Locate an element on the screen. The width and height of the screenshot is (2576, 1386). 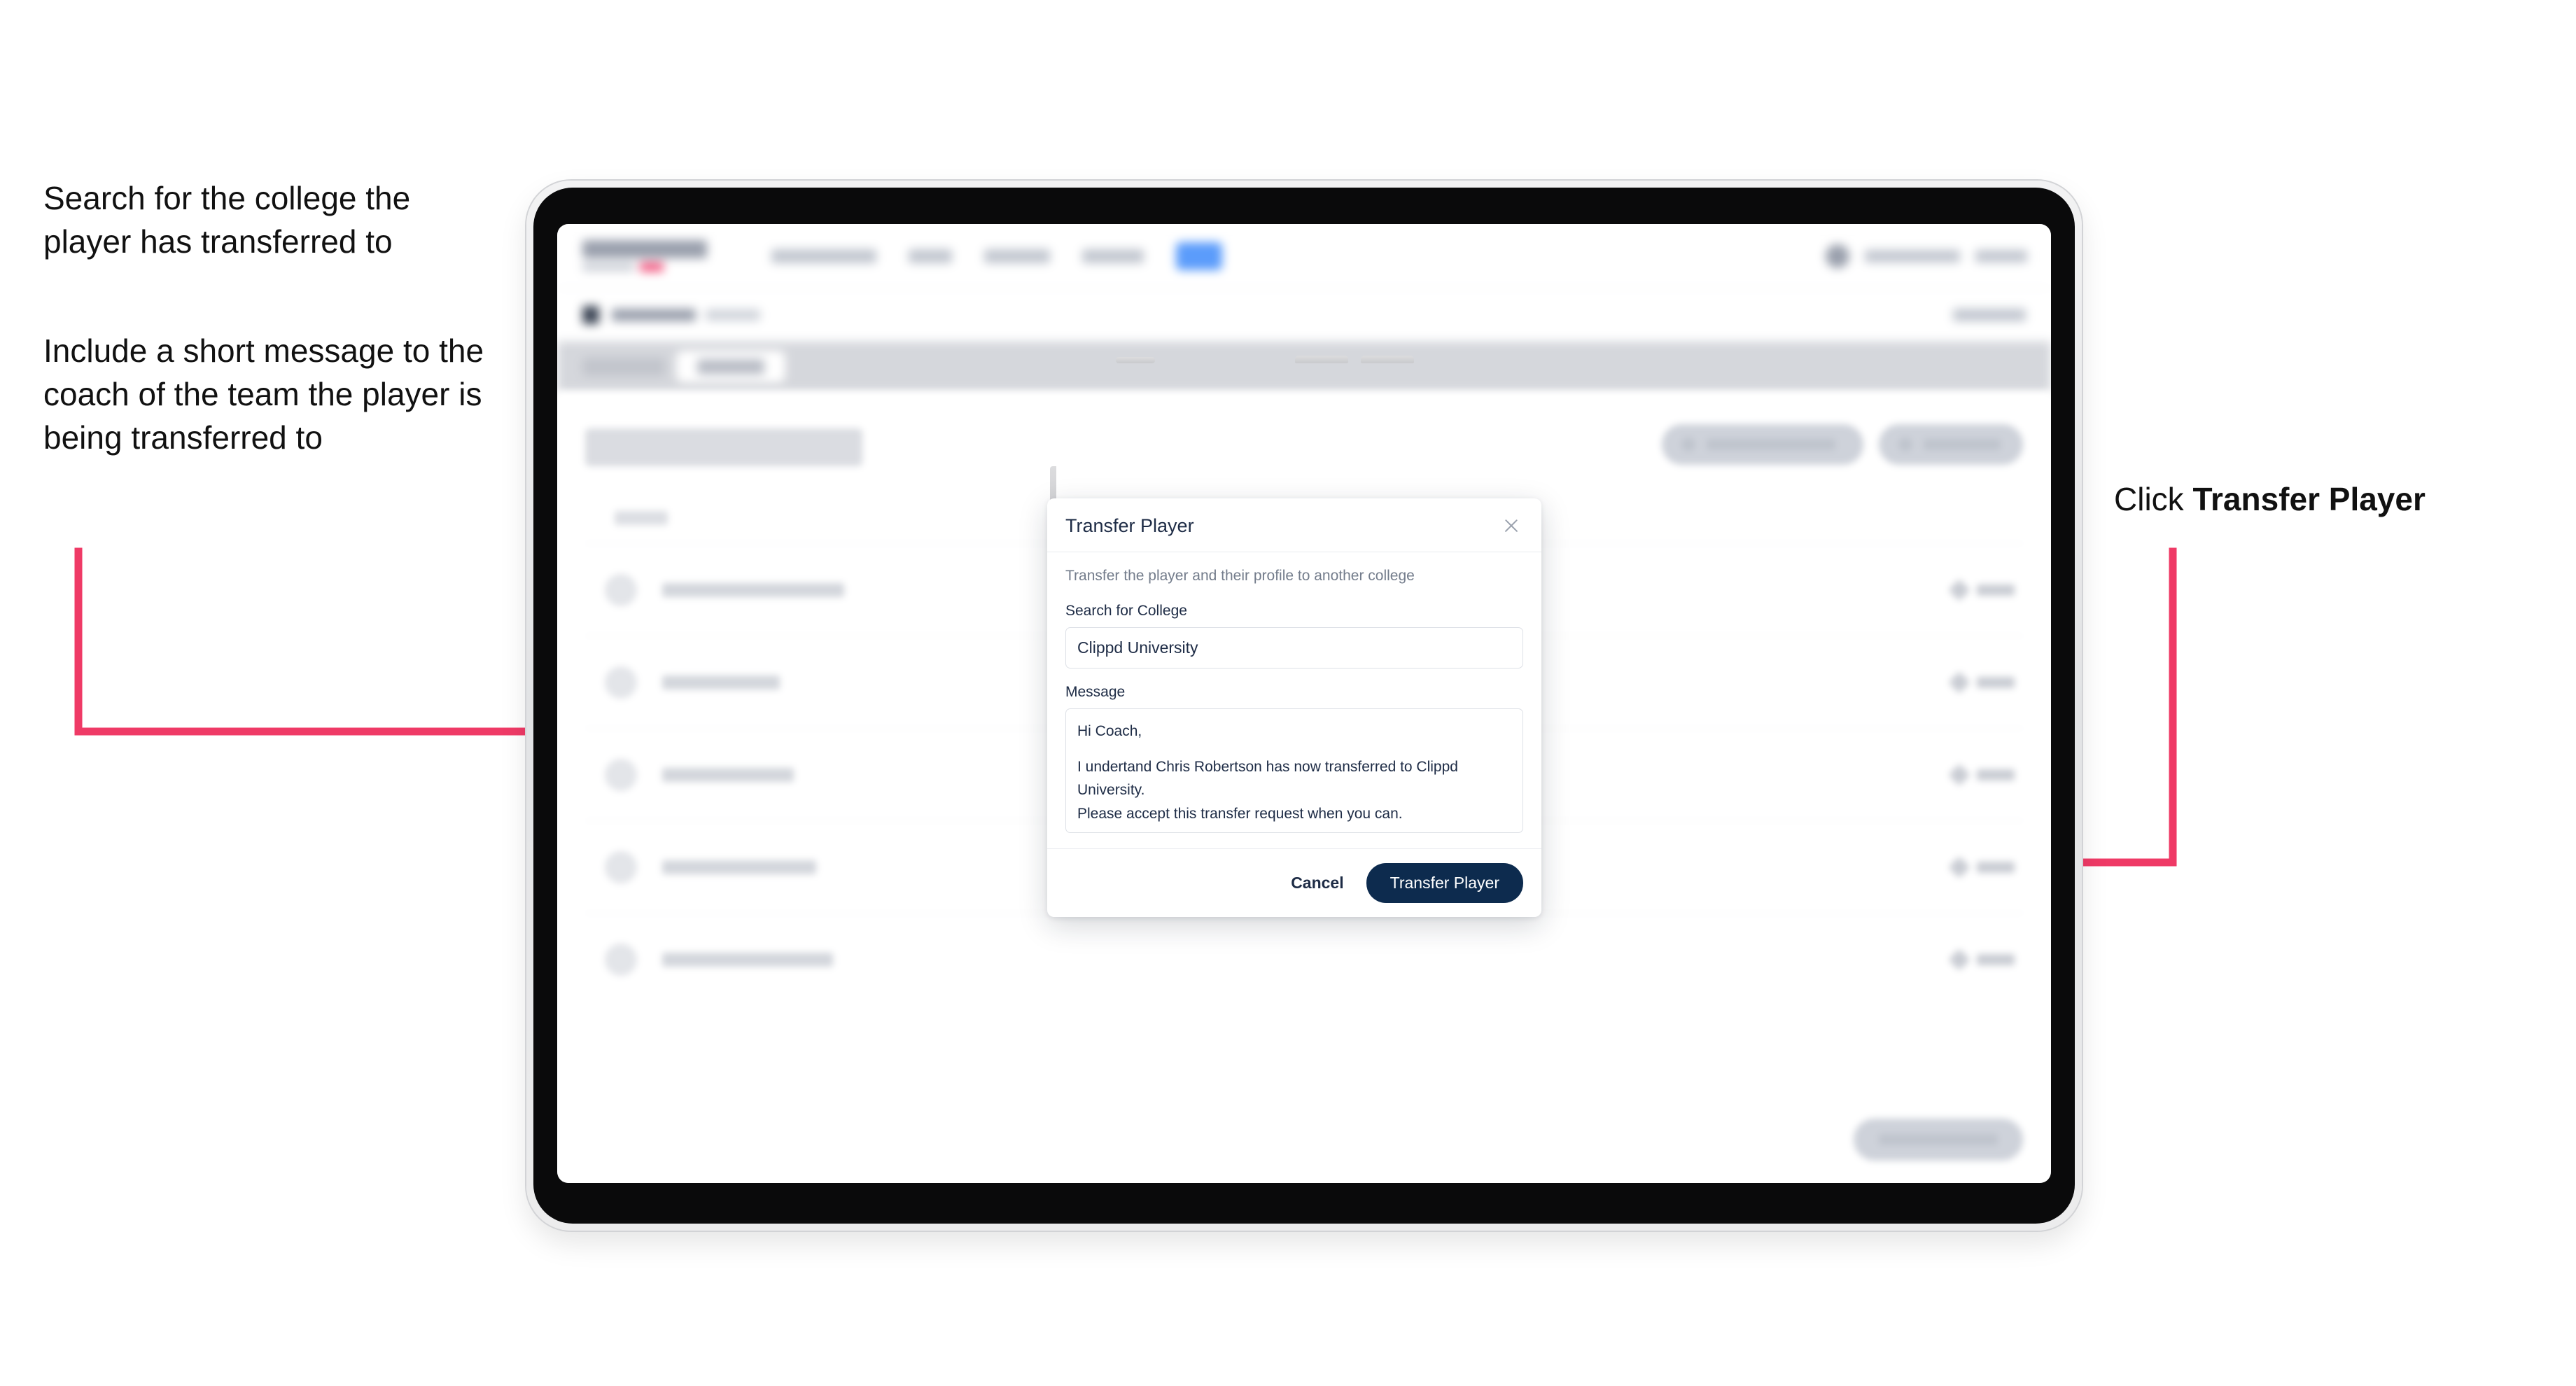
nav-user-area is located at coordinates (1926, 256).